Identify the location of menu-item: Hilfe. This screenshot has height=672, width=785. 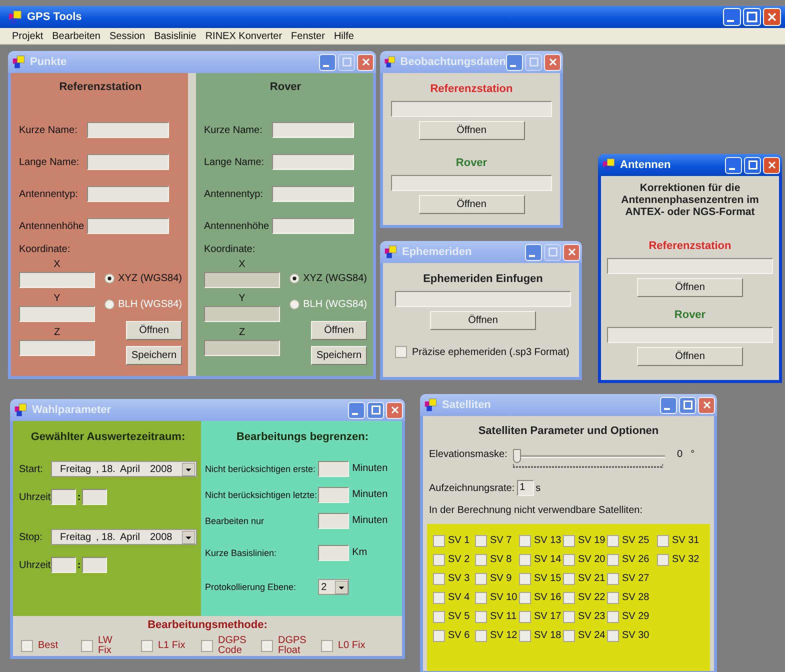
(344, 36).